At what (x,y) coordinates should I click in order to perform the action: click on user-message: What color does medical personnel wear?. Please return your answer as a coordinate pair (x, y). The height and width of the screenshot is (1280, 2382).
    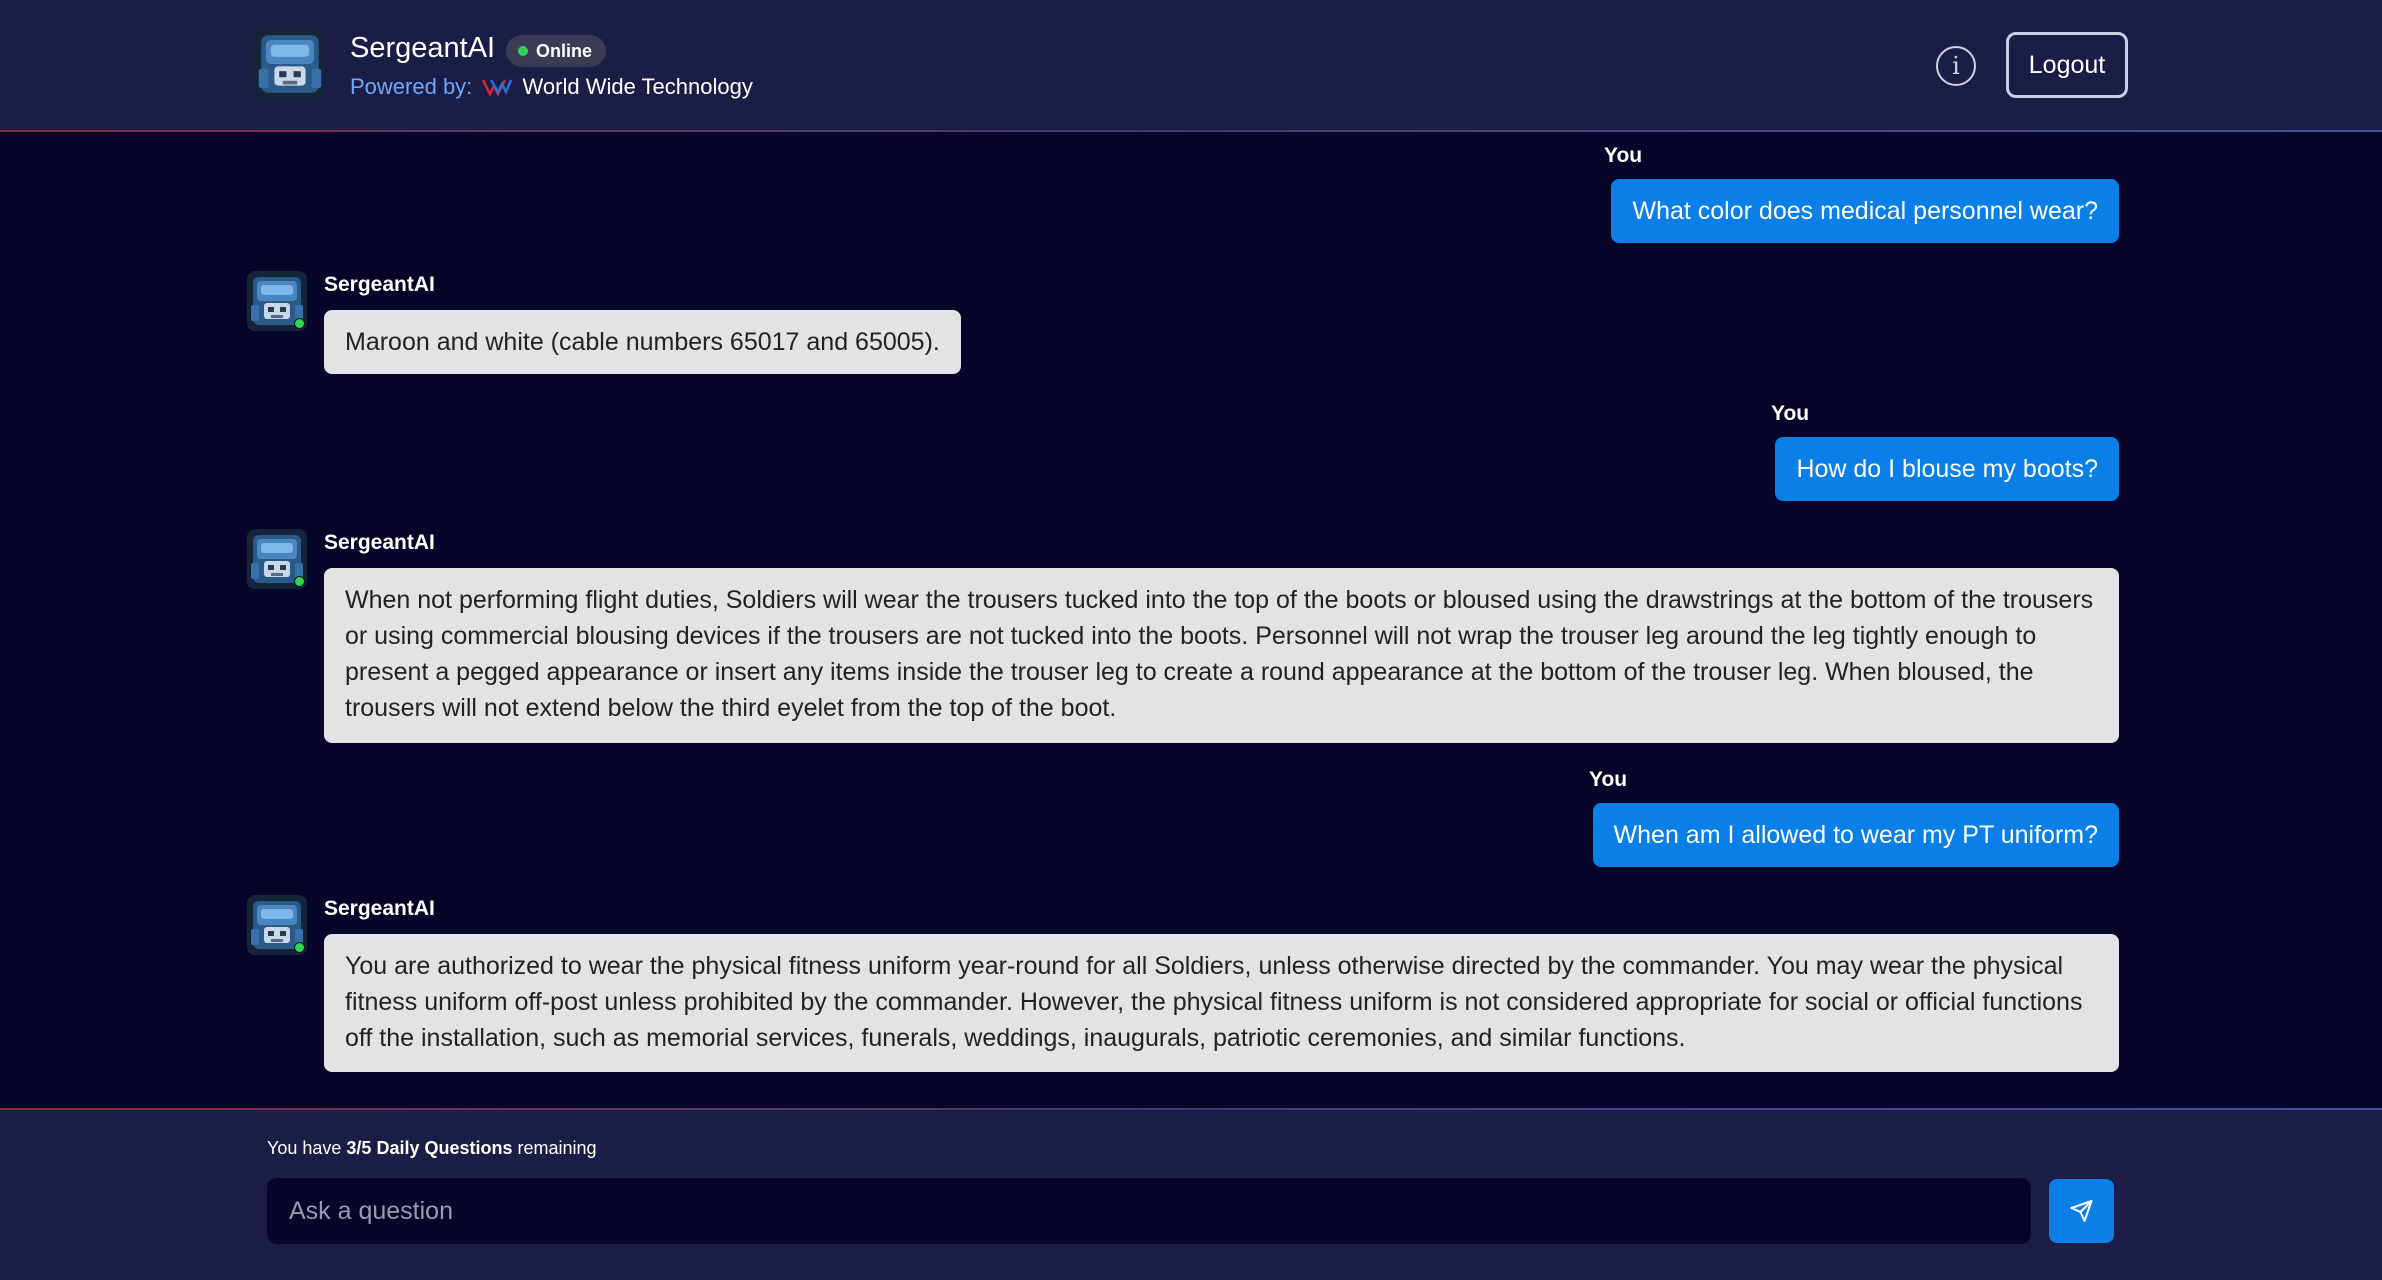
    Looking at the image, I should click on (1865, 211).